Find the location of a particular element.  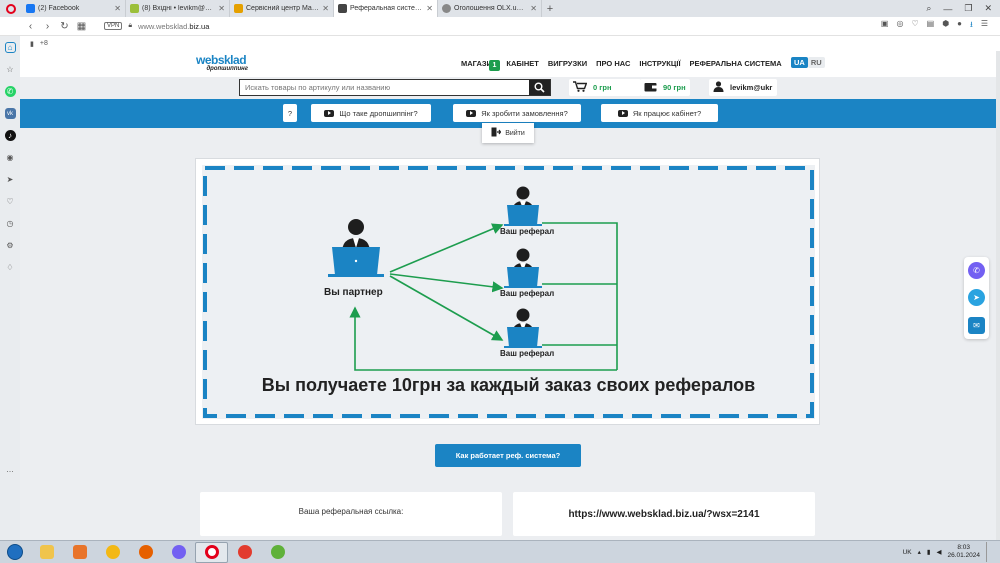

extensions-icon: ⬢ is located at coordinates (945, 26).